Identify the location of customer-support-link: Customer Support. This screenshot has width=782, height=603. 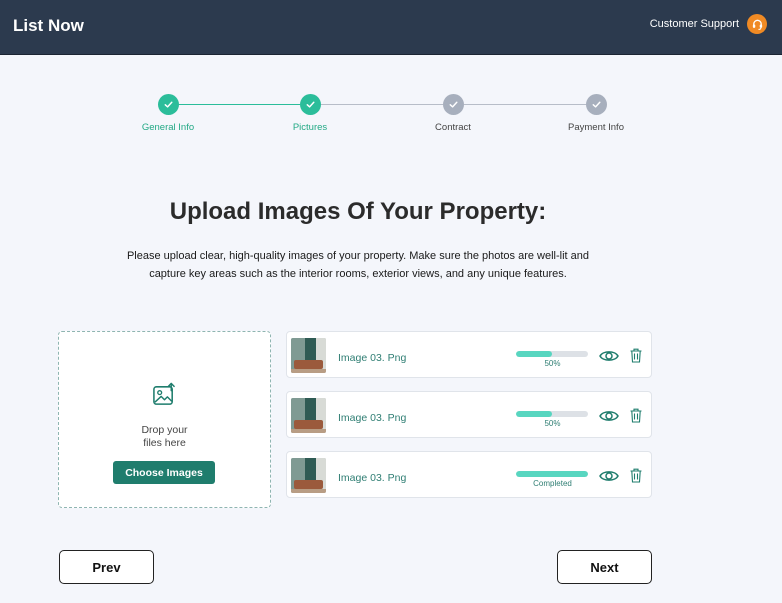
(708, 24).